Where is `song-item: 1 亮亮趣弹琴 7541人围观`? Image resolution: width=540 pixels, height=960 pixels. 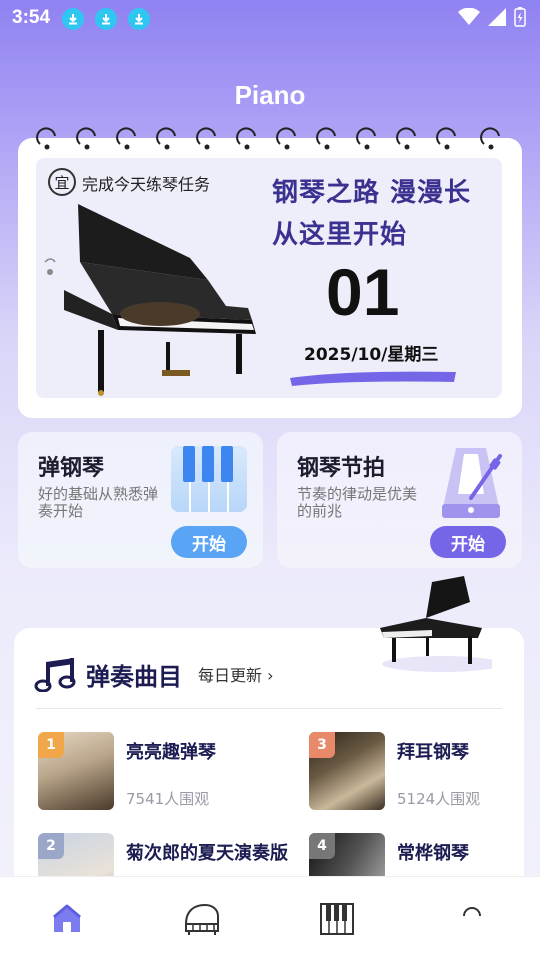 song-item: 1 亮亮趣弹琴 7541人围观 is located at coordinates (158, 772).